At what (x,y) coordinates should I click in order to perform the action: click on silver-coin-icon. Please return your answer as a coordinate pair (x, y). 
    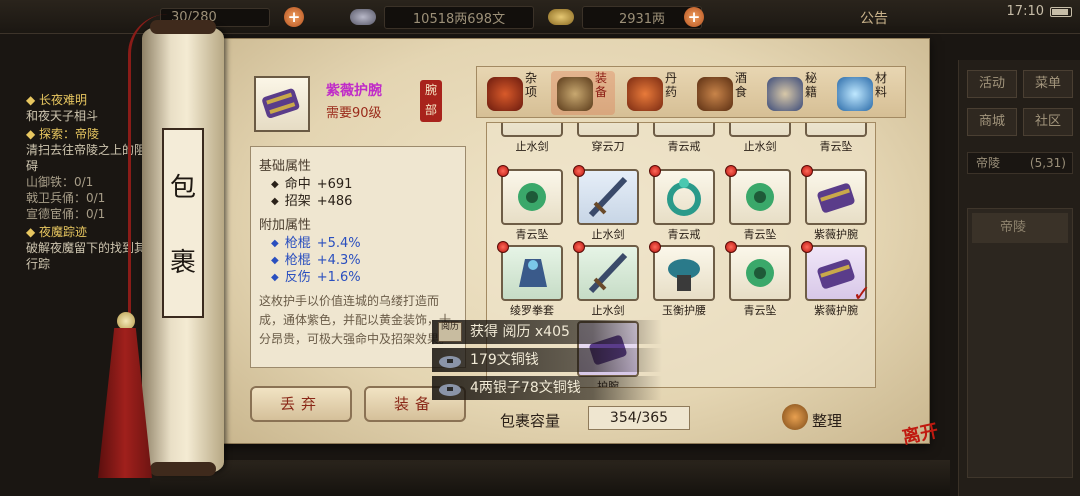
    Looking at the image, I should click on (450, 390).